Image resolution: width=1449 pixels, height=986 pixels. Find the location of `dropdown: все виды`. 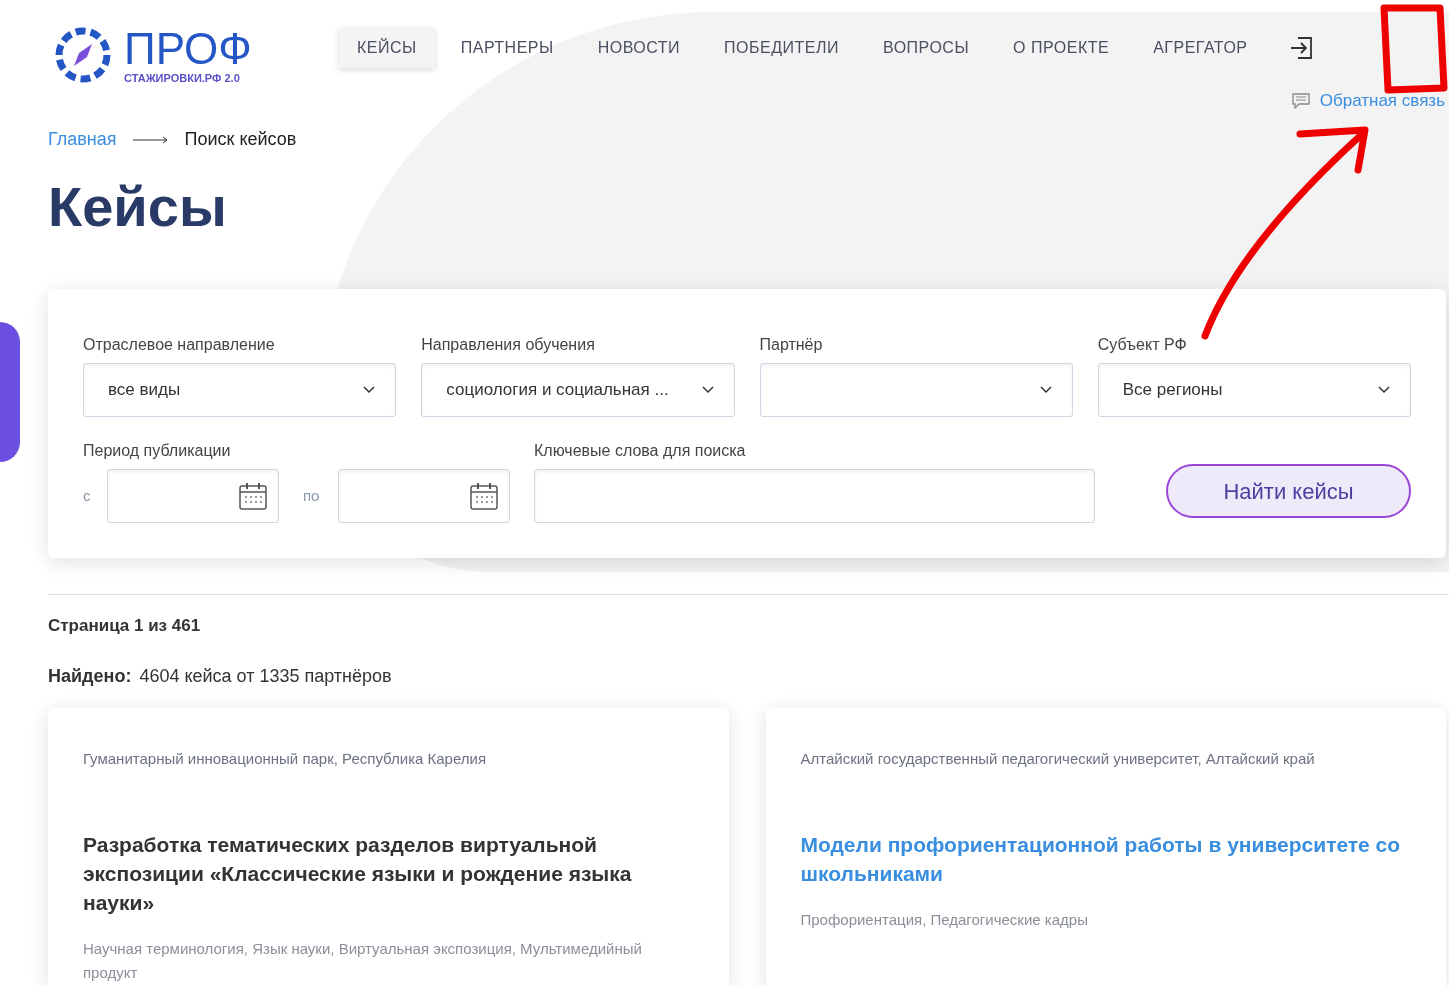

dropdown: все виды is located at coordinates (240, 390).